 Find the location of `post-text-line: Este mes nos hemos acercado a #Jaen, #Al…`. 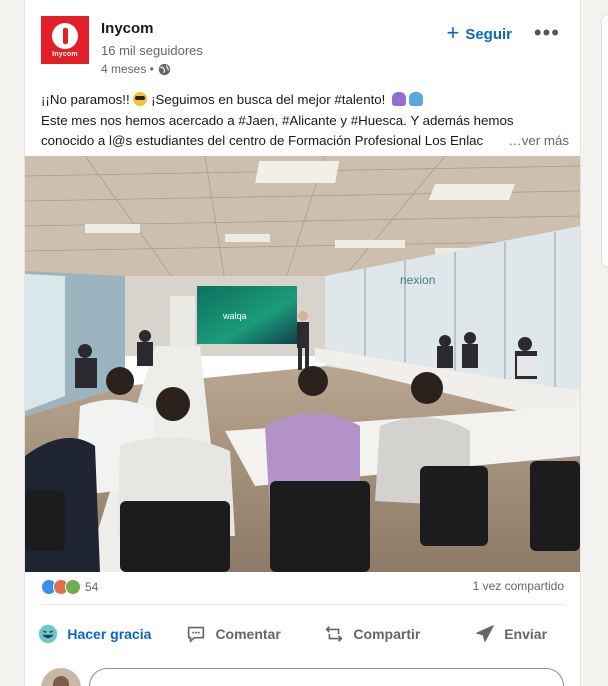

post-text-line: Este mes nos hemos acercado a #Jaen, #Al… is located at coordinates (277, 120).